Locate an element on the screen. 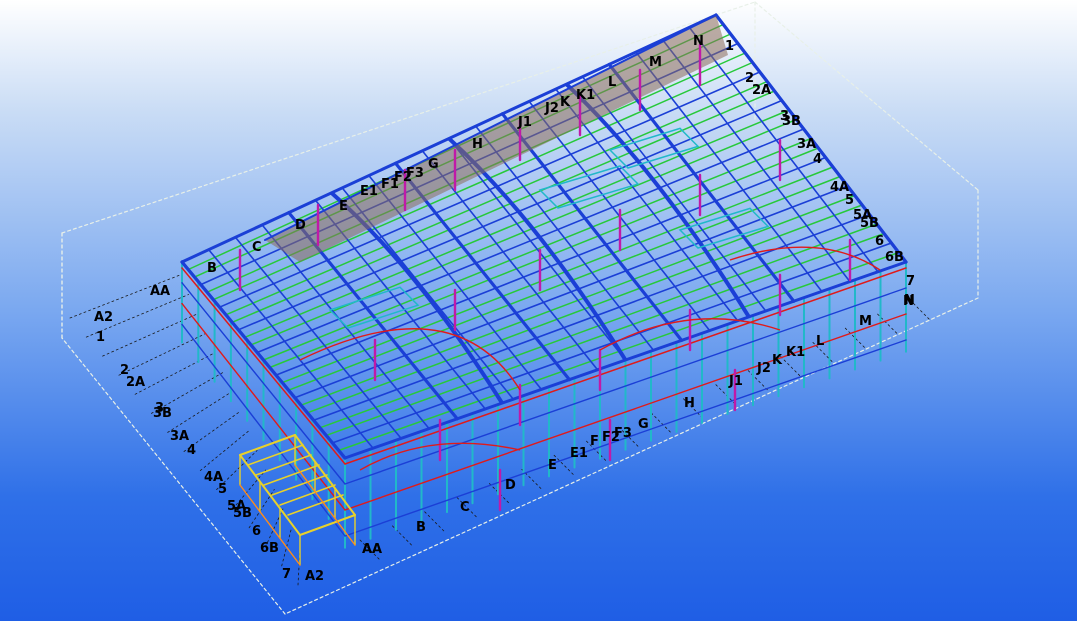 The image size is (1077, 621). grid-label-right: 1 is located at coordinates (729, 46).